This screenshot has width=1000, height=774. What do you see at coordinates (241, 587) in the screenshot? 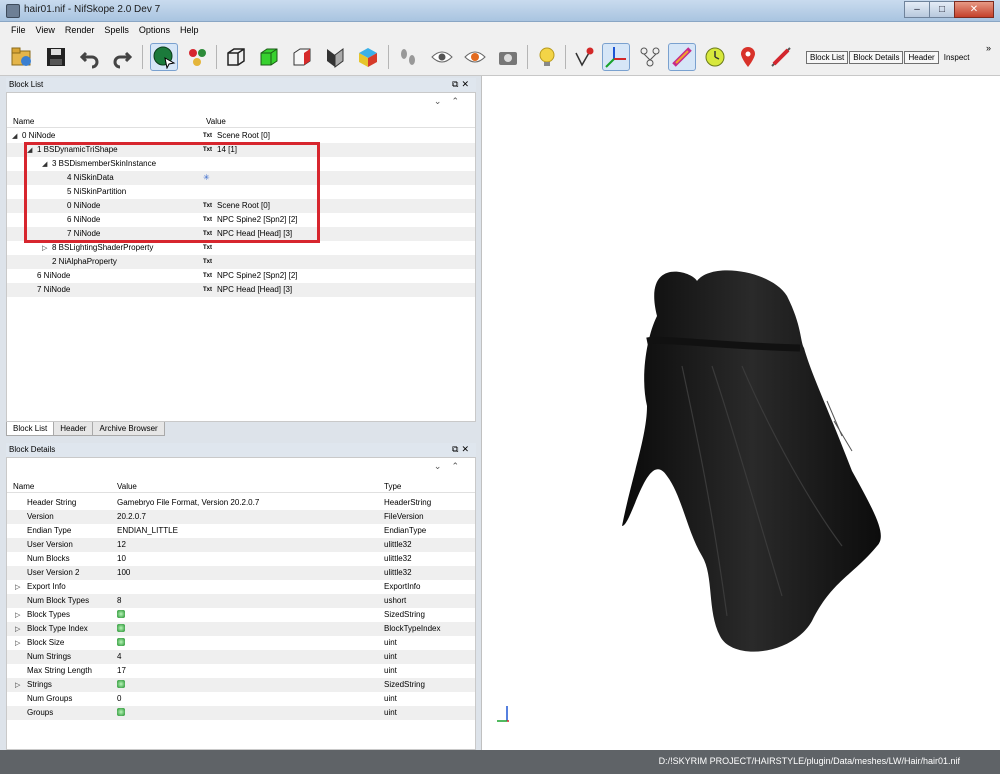
I see `details-row: ▷ Export Info ExportInfo` at bounding box center [241, 587].